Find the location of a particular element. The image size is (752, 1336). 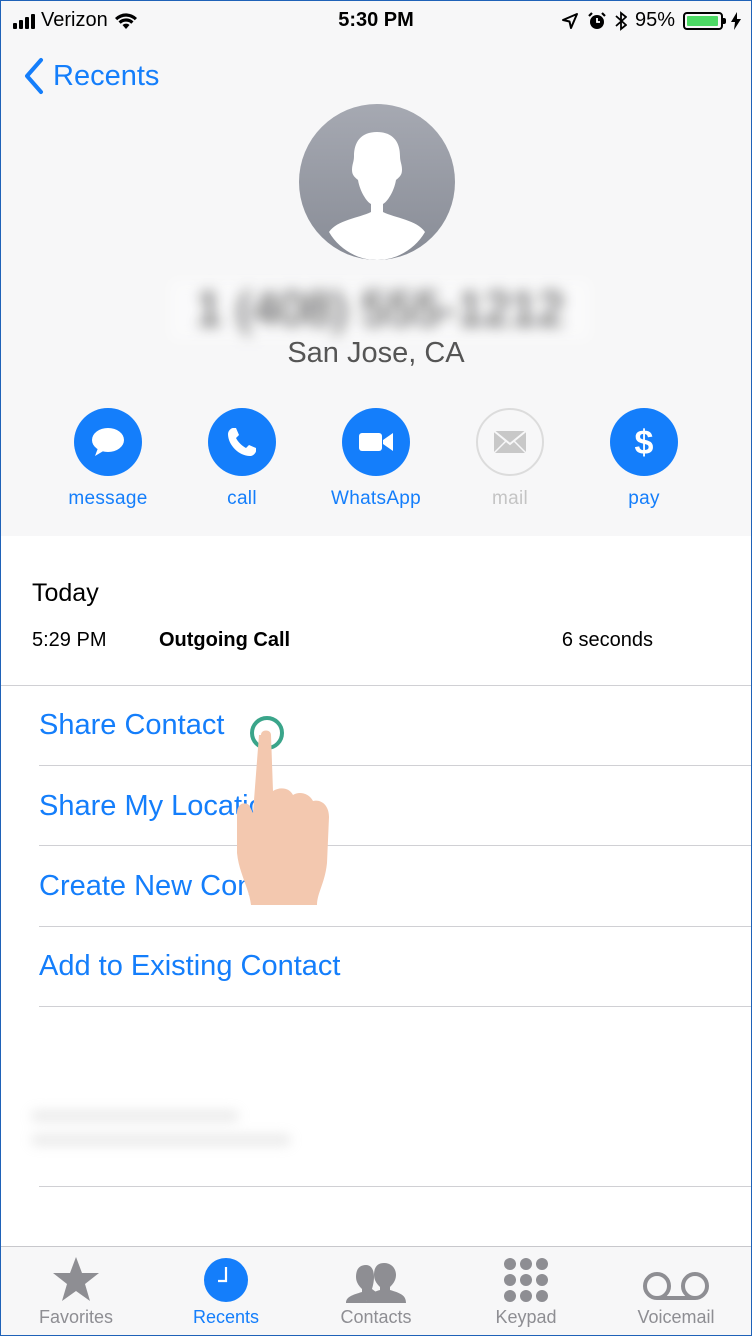

mail-action-button: mail is located at coordinates (510, 459).